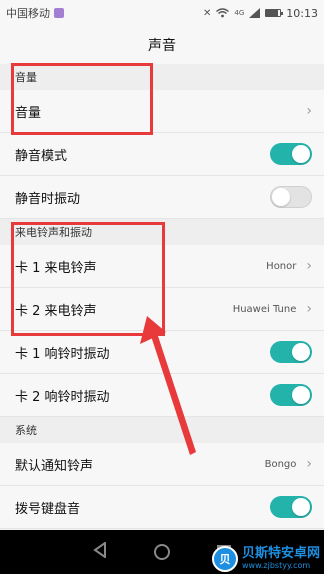  Describe the element at coordinates (291, 507) in the screenshot. I see `dialpad-tone-toggle` at that location.